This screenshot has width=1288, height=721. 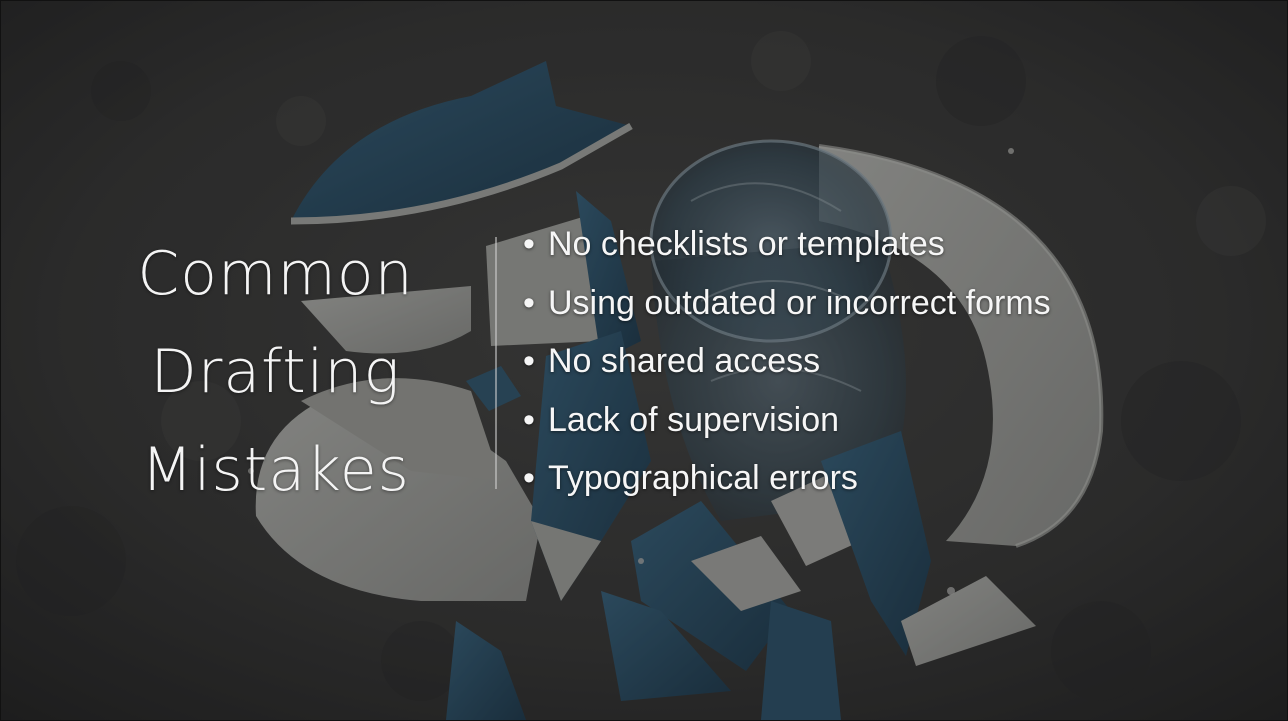 I want to click on bullet-text: Typographical errors, so click(x=703, y=478).